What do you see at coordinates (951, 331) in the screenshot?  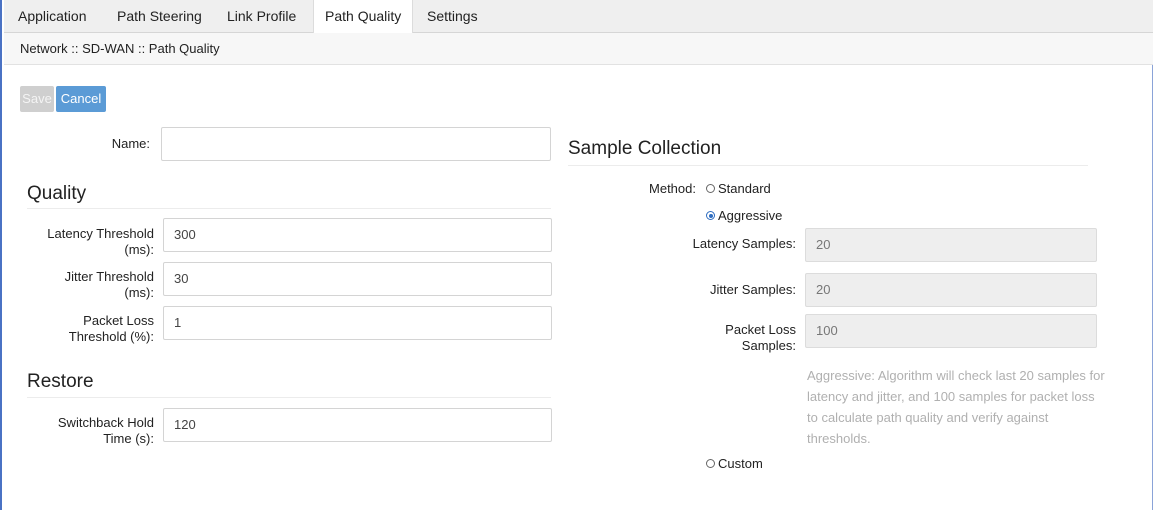 I see `packet-loss-samples-field: 100` at bounding box center [951, 331].